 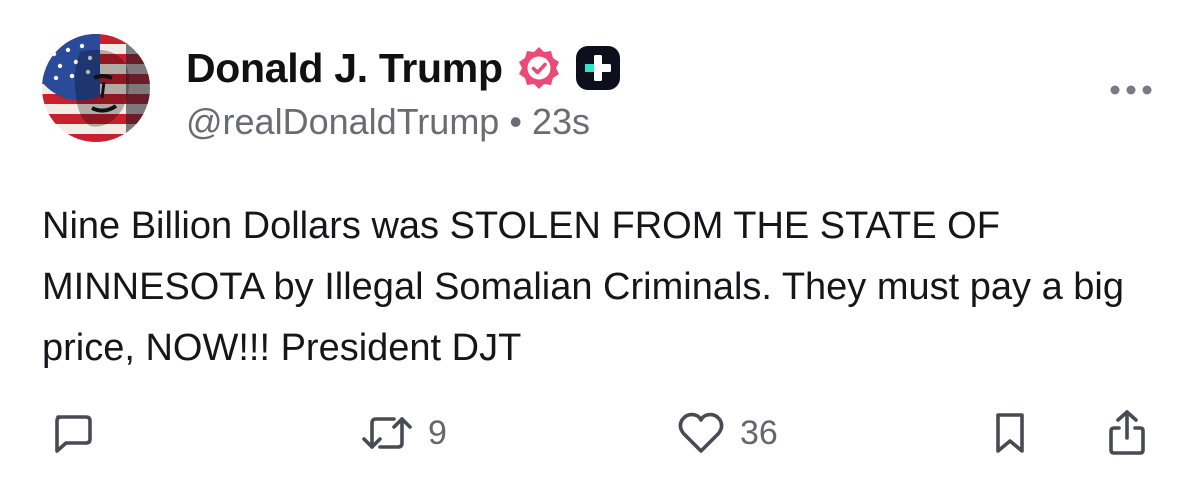 I want to click on post-action-bar: 9 36, so click(x=600, y=433).